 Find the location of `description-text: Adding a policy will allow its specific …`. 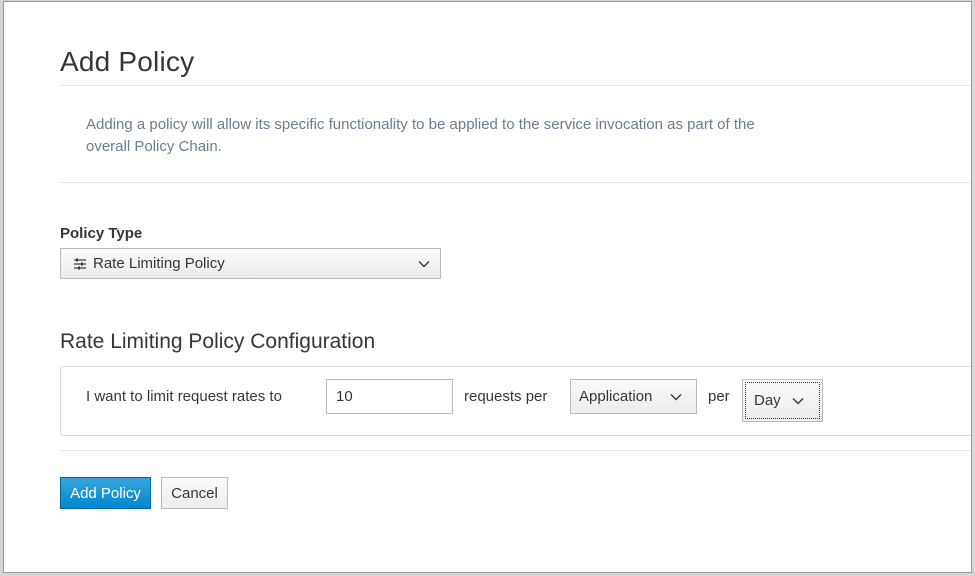

description-text: Adding a policy will allow its specific … is located at coordinates (420, 135).